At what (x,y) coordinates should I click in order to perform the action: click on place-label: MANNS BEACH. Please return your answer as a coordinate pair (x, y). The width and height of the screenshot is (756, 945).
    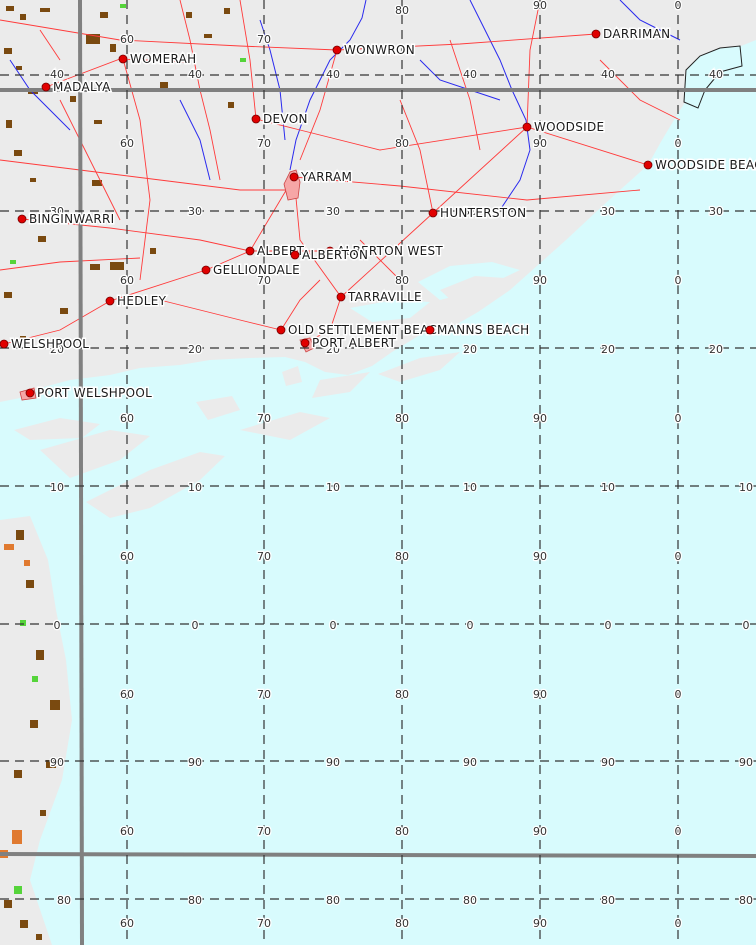
    Looking at the image, I should click on (483, 330).